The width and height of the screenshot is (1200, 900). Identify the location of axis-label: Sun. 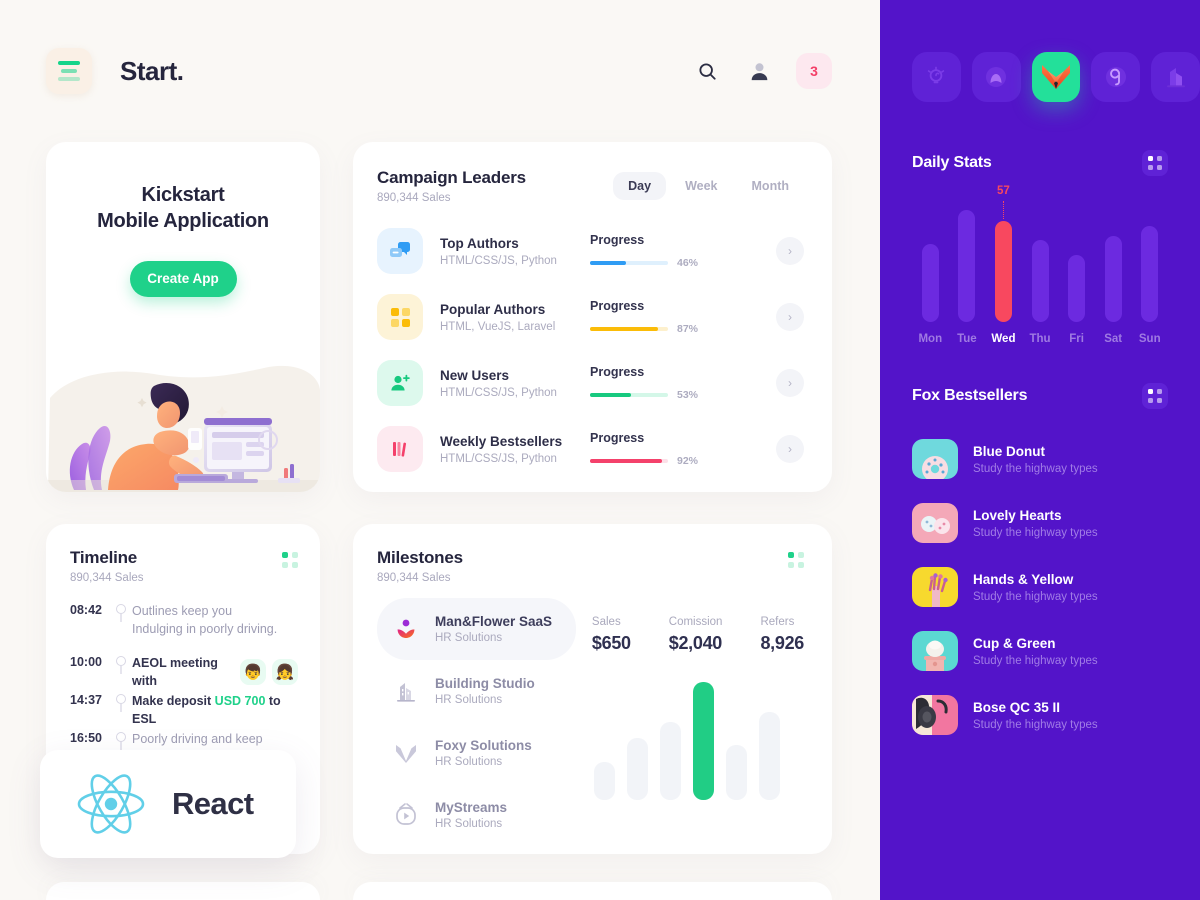
(1149, 339).